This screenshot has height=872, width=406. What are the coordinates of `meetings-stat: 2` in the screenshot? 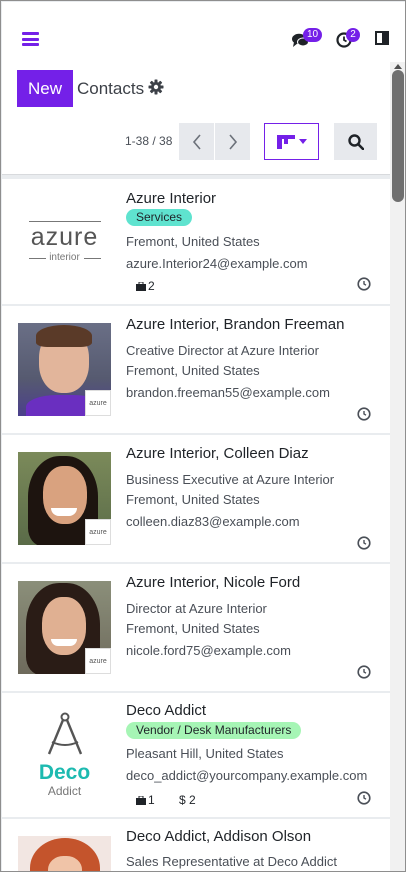 It's located at (145, 286).